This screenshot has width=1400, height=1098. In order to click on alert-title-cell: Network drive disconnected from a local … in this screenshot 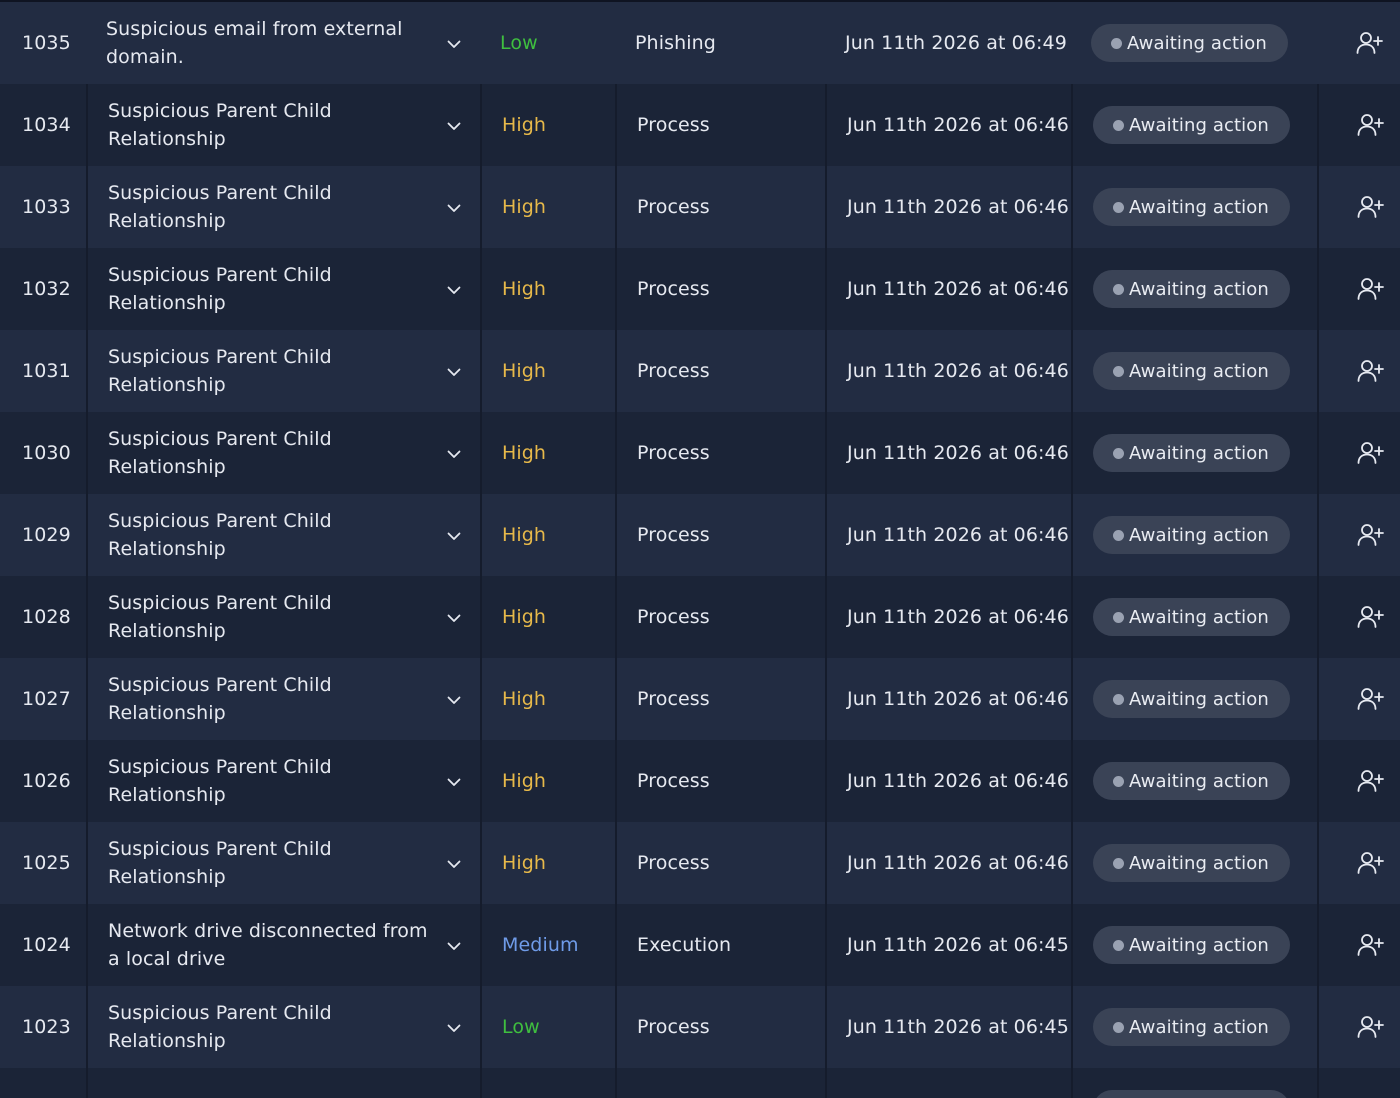, I will do `click(283, 945)`.